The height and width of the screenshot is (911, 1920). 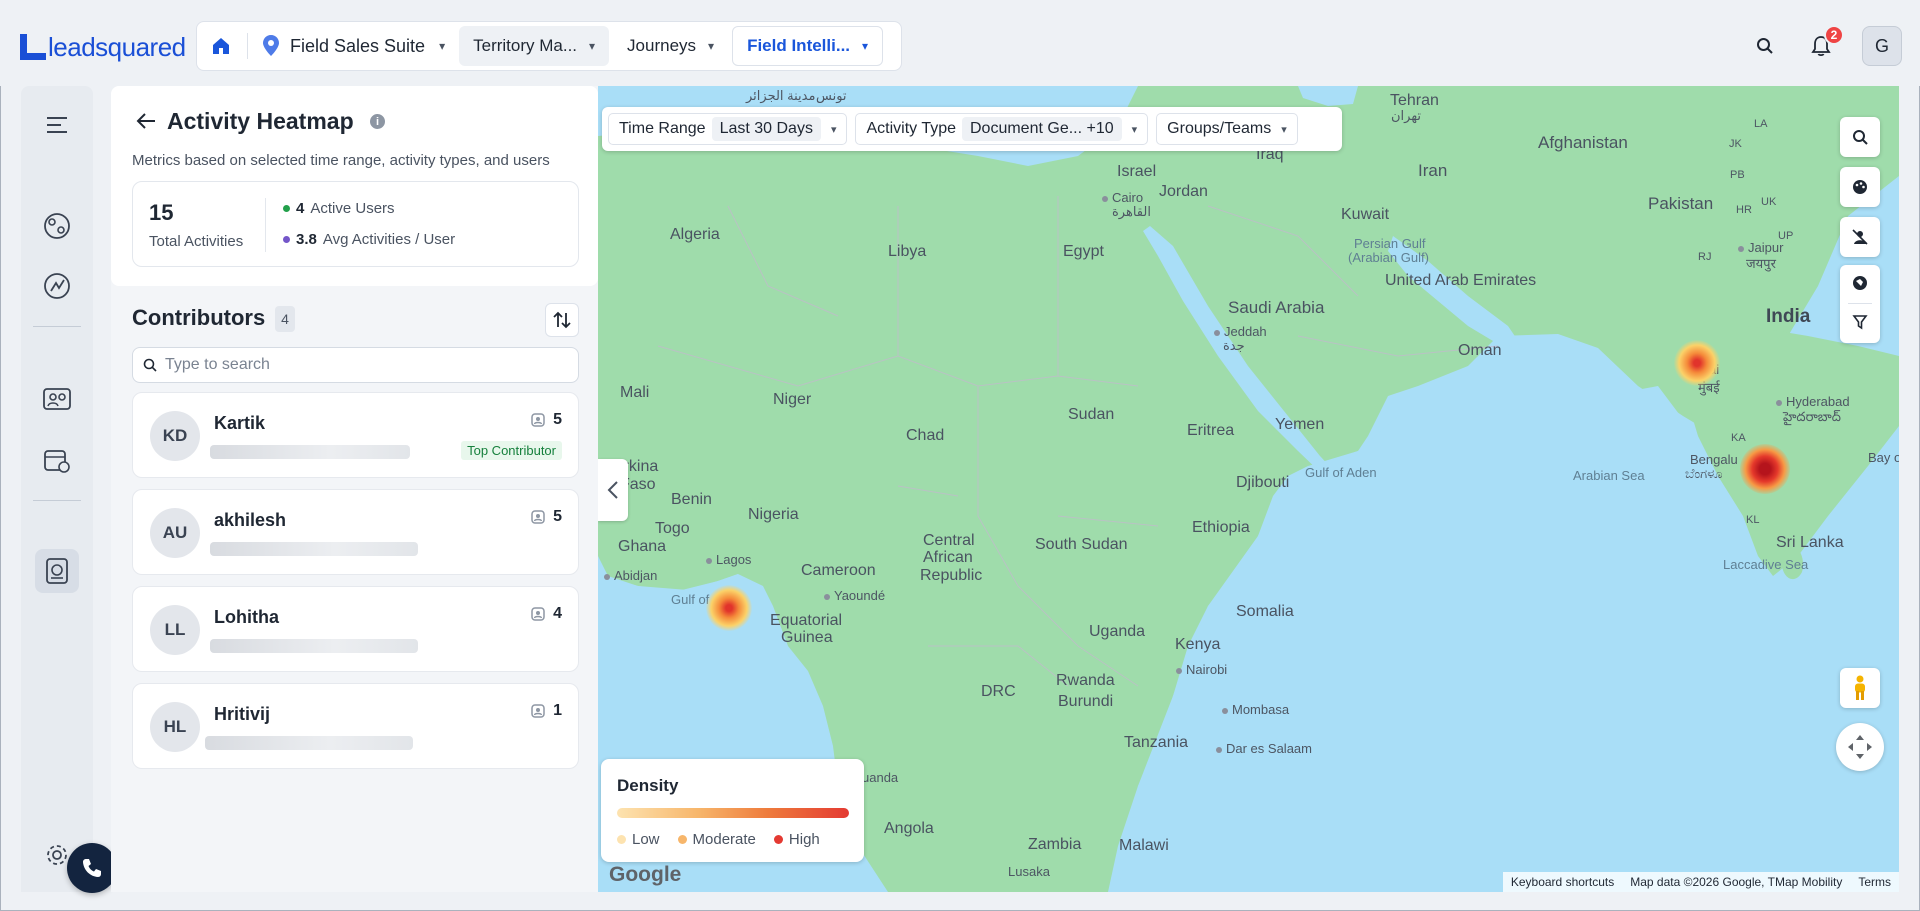 What do you see at coordinates (1765, 469) in the screenshot?
I see `heat-spot-bengaluru` at bounding box center [1765, 469].